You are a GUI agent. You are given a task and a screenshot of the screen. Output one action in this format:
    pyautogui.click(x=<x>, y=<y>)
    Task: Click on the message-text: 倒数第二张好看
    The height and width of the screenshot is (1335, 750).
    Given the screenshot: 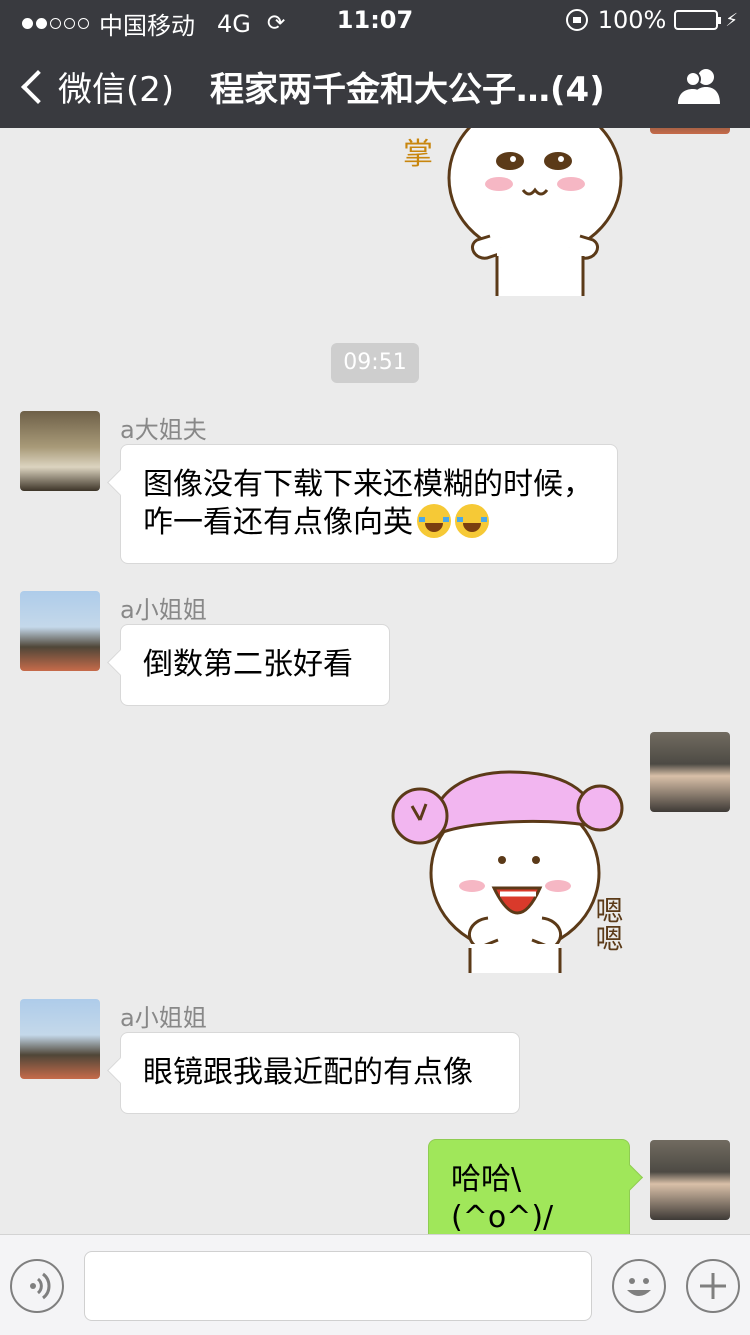 What is the action you would take?
    pyautogui.click(x=248, y=664)
    